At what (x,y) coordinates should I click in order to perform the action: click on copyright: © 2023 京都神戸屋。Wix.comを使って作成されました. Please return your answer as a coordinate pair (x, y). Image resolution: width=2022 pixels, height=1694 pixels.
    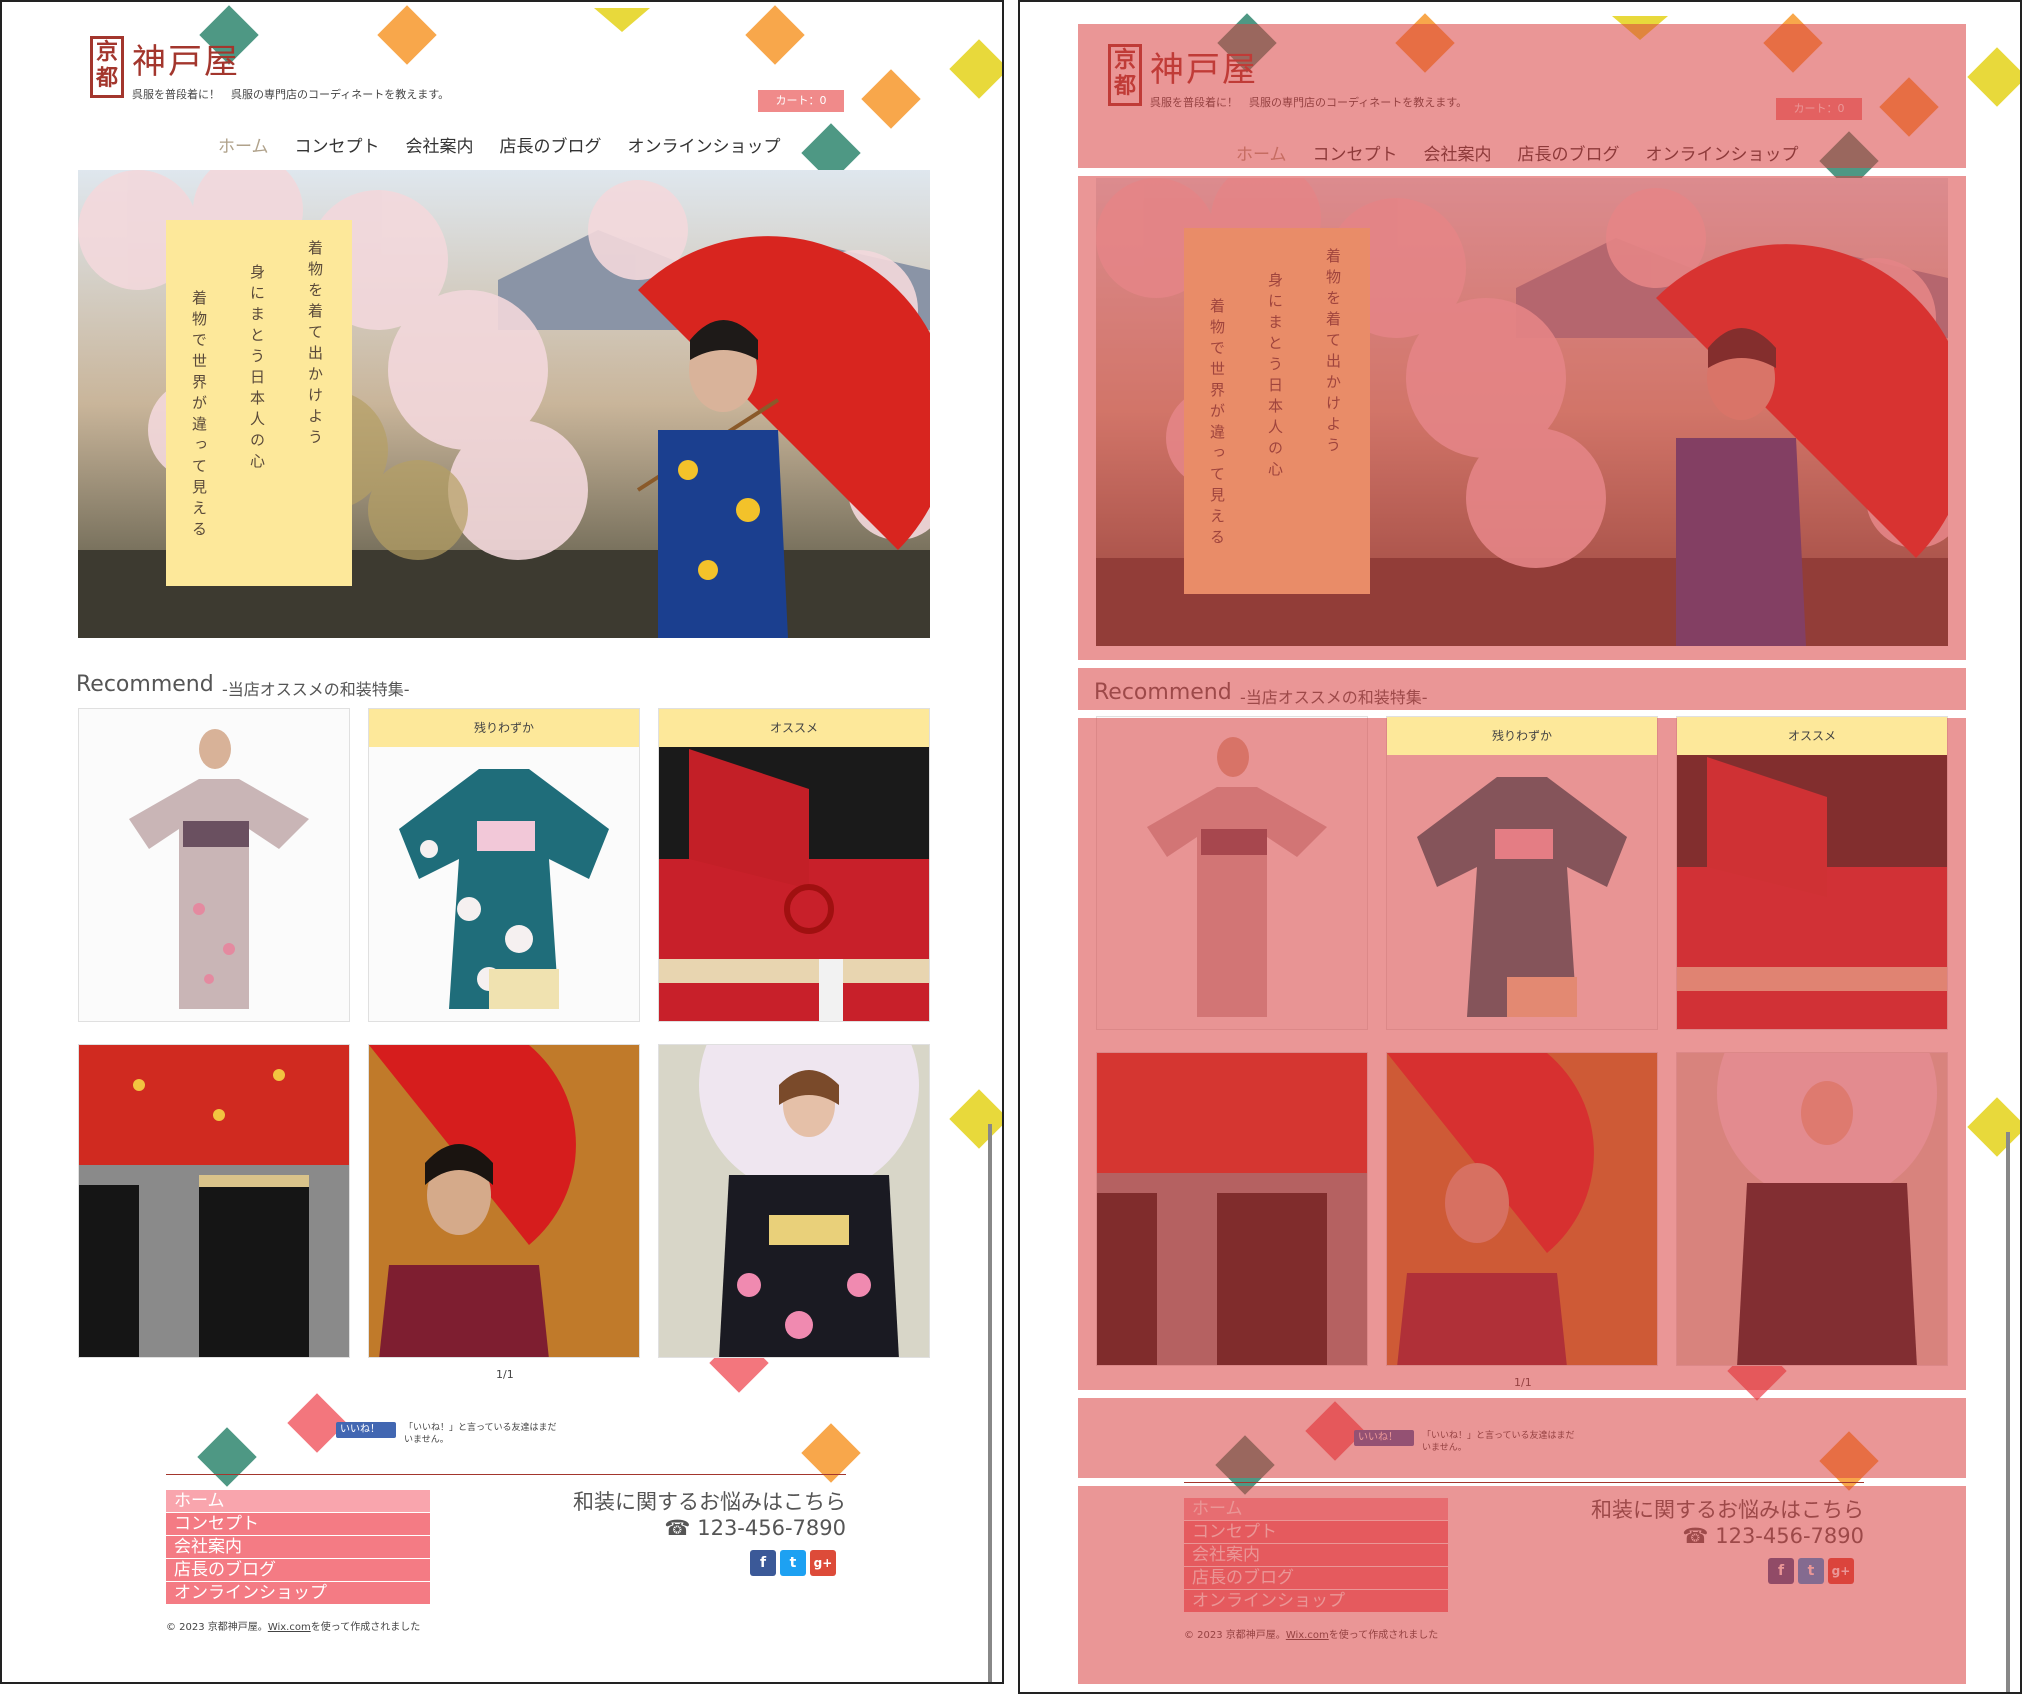
    Looking at the image, I should click on (1311, 1633).